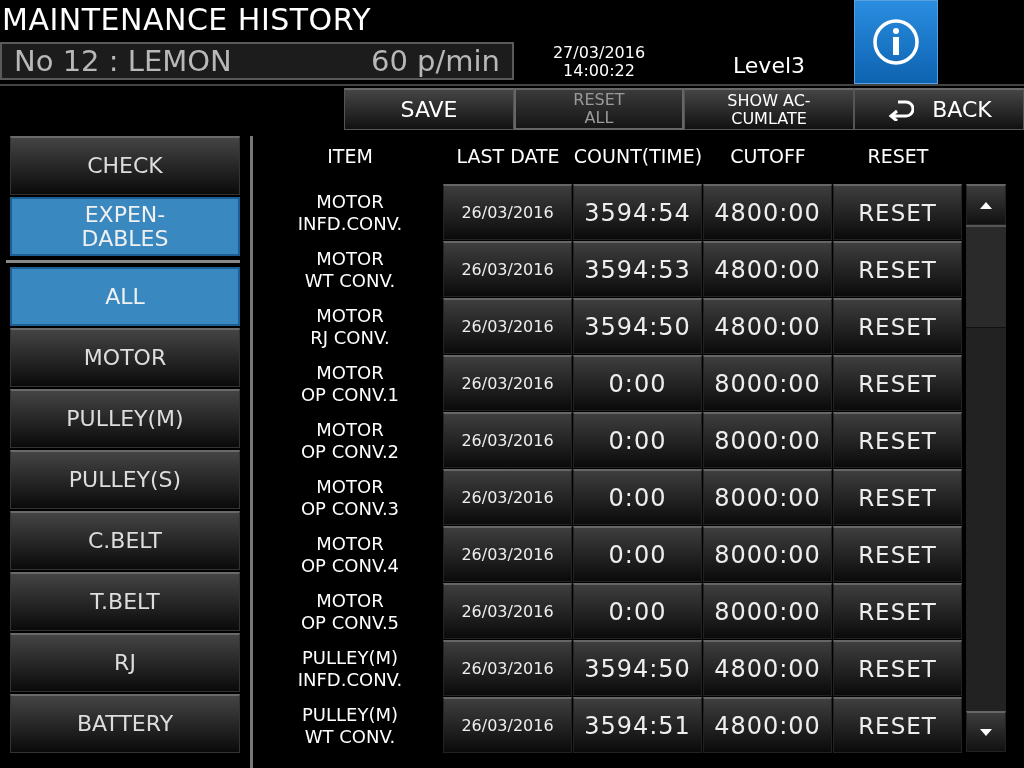  I want to click on category-button: CHECK, so click(125, 165).